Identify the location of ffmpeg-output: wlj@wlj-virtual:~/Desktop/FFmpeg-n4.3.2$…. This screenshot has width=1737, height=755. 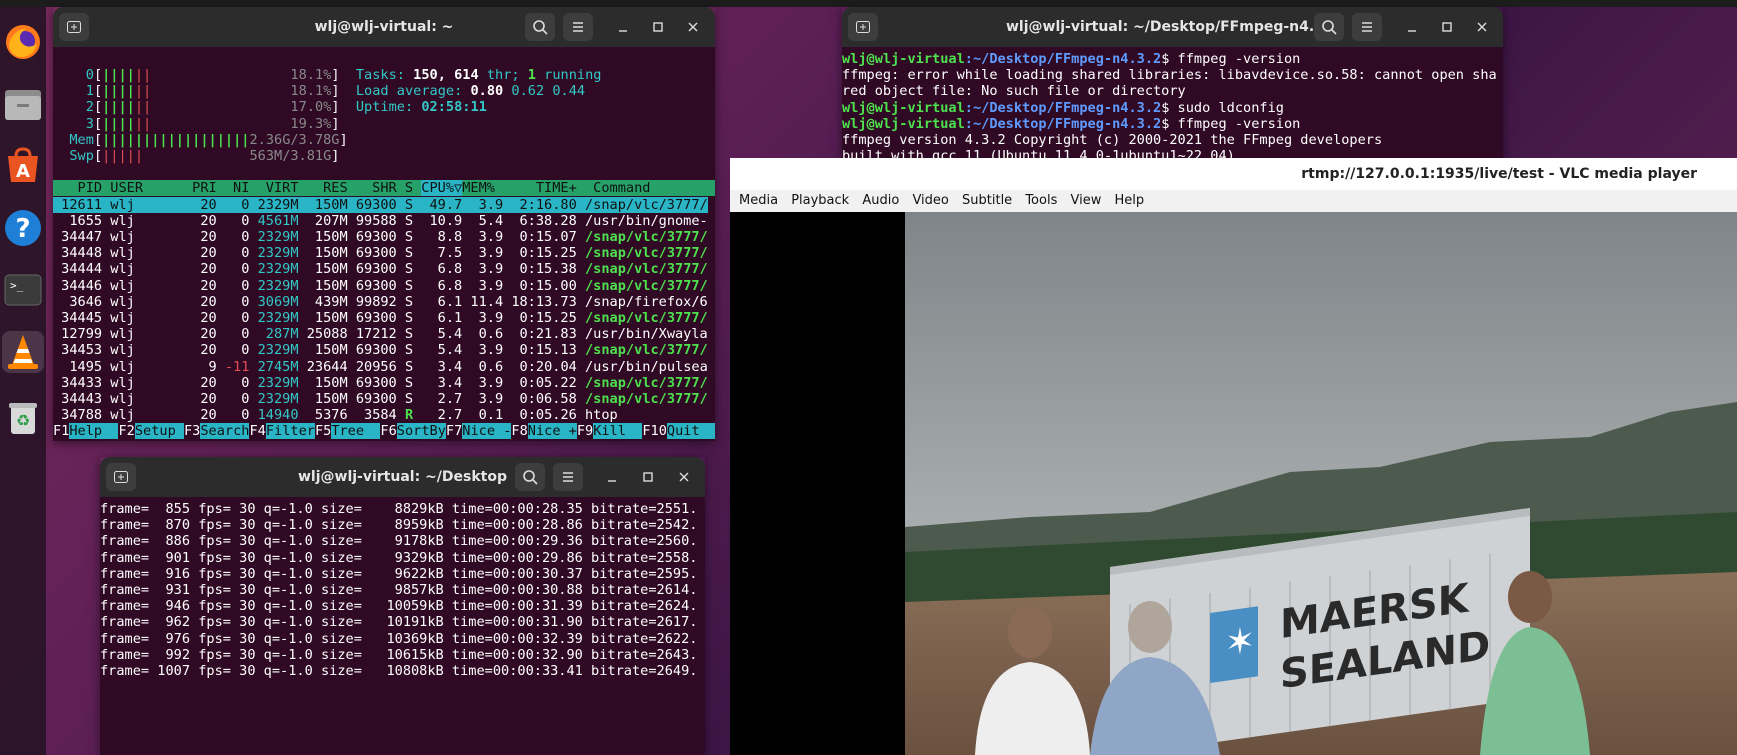
(1169, 108).